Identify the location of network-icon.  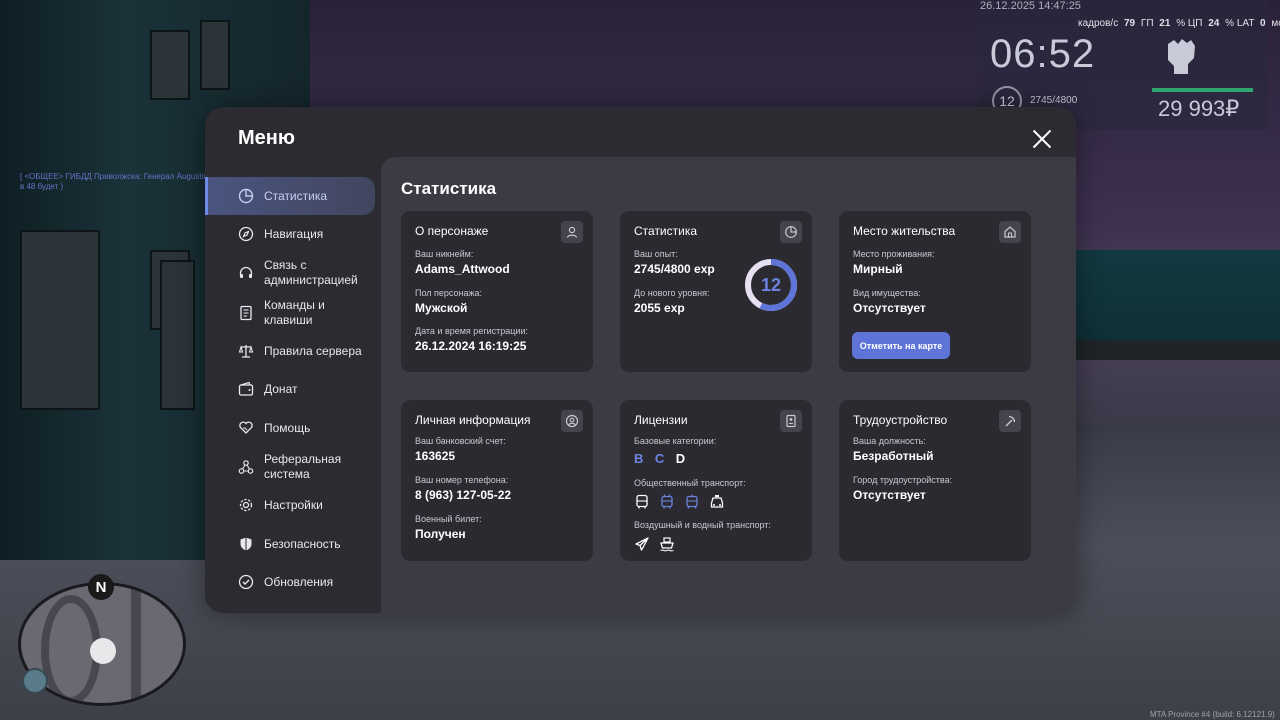
(246, 467).